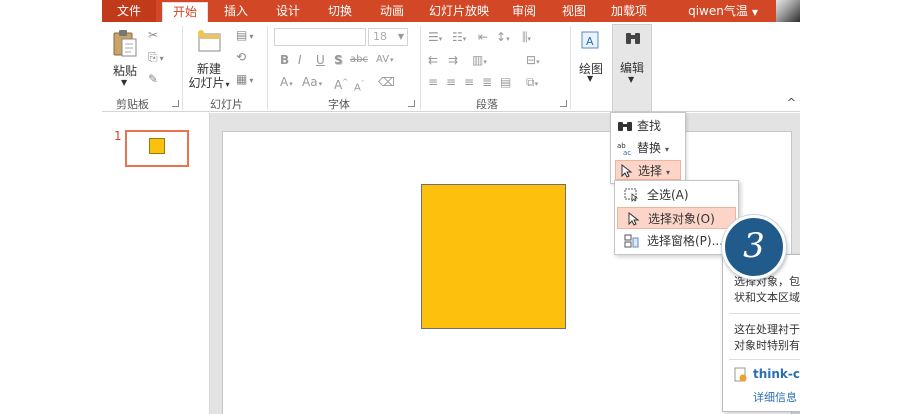 Image resolution: width=900 pixels, height=414 pixels. I want to click on align-center-icon: ≡, so click(451, 82).